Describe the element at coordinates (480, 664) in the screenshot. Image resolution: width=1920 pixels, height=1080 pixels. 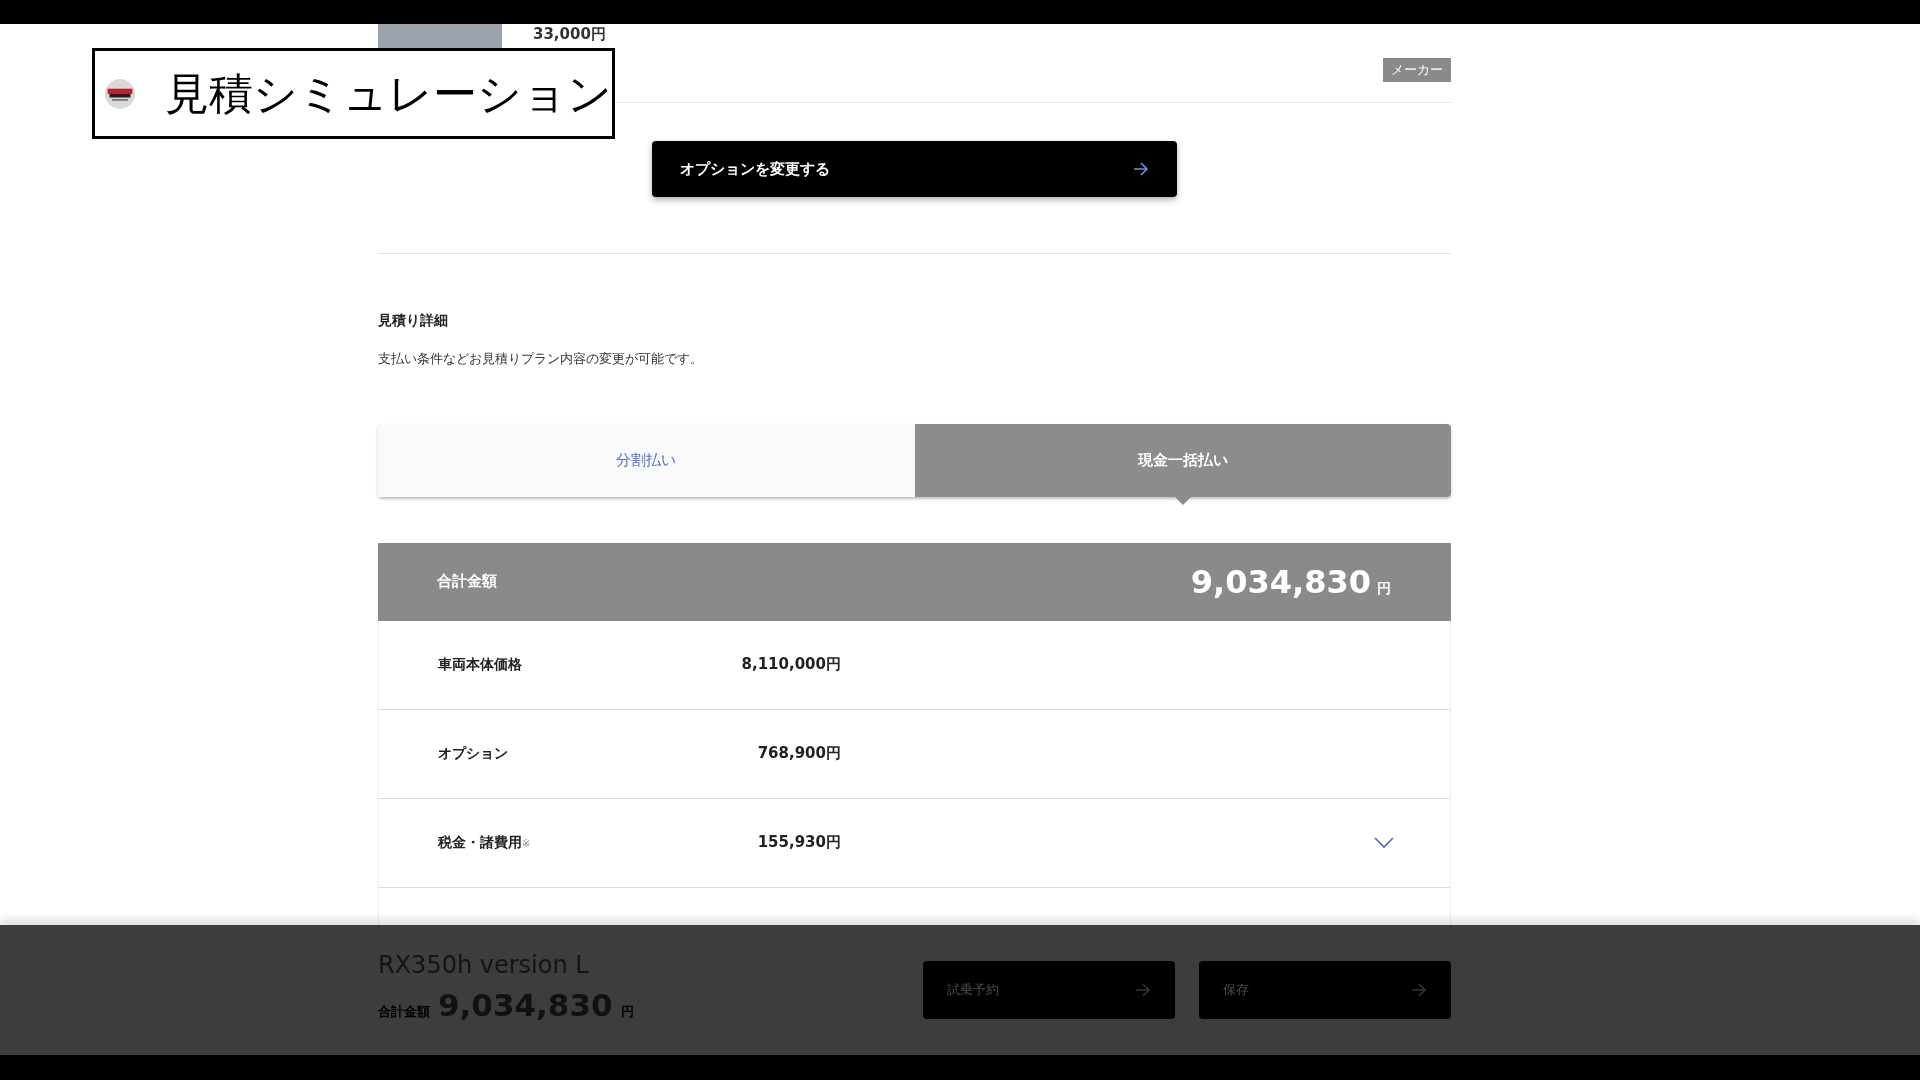
I see `row-label: 車両本体価格` at that location.